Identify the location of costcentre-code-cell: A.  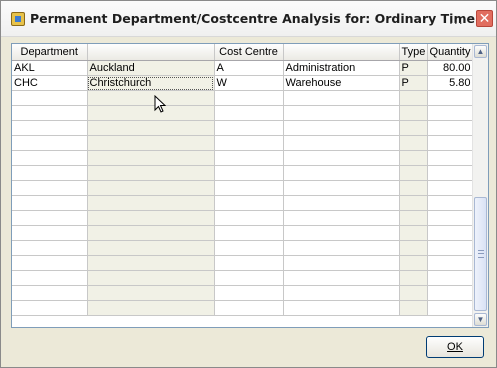
(249, 68).